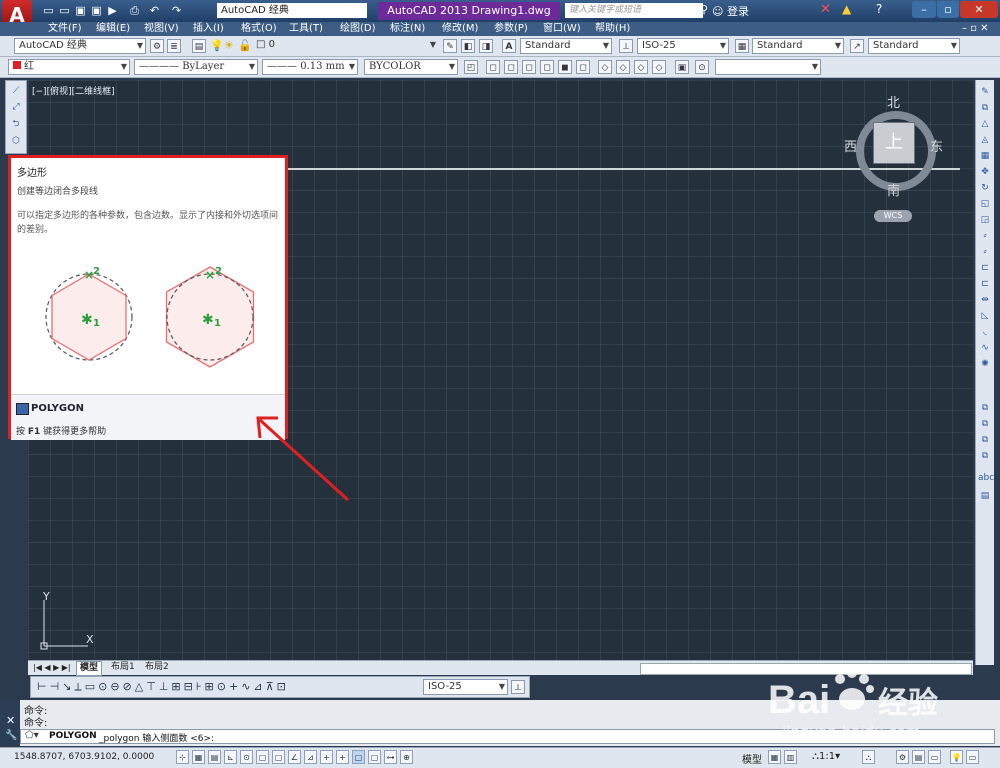 The height and width of the screenshot is (768, 1000). Describe the element at coordinates (73, 90) in the screenshot. I see `viewport-controls-label: [−][俯视][二维线框]` at that location.